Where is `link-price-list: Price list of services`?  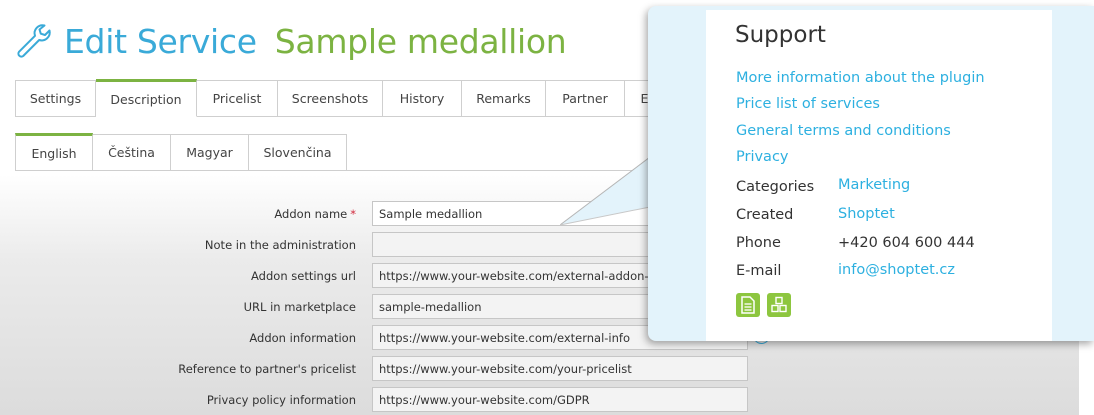 link-price-list: Price list of services is located at coordinates (808, 104).